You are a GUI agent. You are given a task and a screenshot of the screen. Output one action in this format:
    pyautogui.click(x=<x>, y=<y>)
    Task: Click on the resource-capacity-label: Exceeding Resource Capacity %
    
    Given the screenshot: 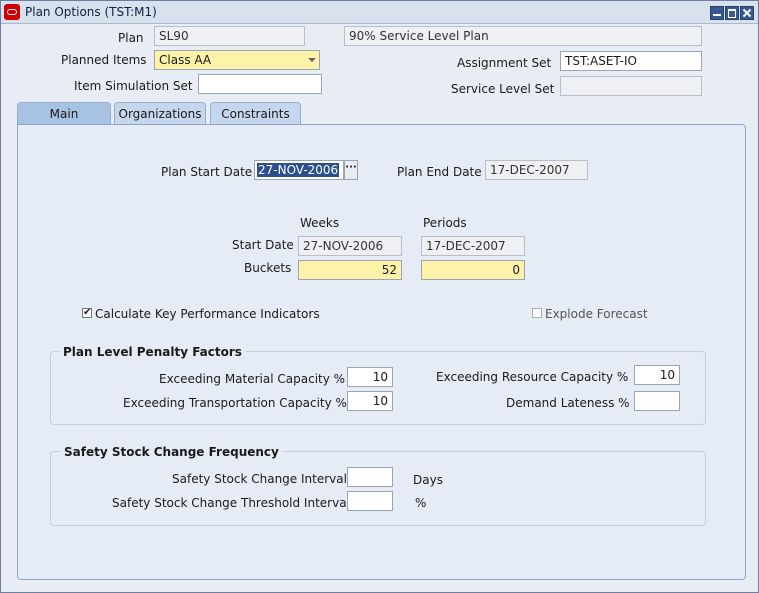 What is the action you would take?
    pyautogui.click(x=532, y=377)
    